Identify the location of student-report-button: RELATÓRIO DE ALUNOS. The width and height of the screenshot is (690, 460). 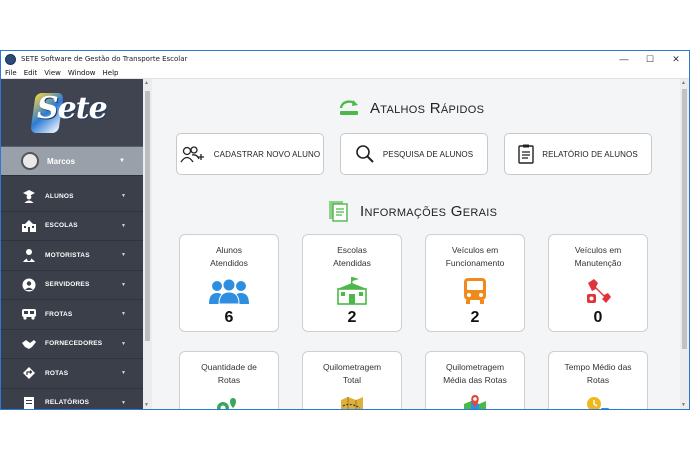
(578, 154).